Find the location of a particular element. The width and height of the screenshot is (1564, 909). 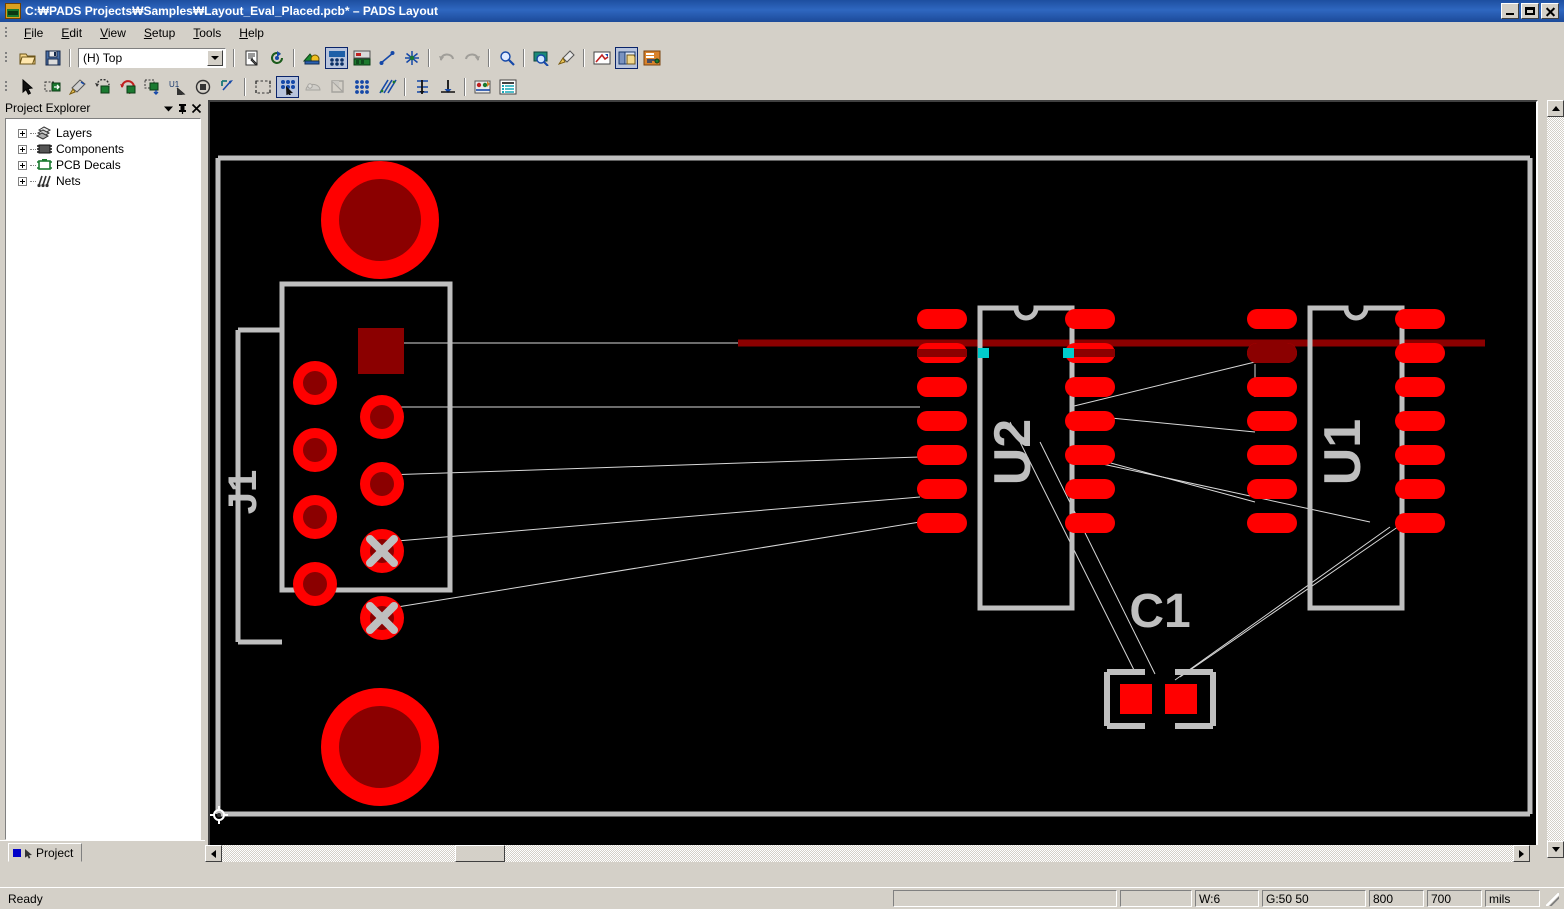

canvas-vertical-scrollbar is located at coordinates (1555, 479).